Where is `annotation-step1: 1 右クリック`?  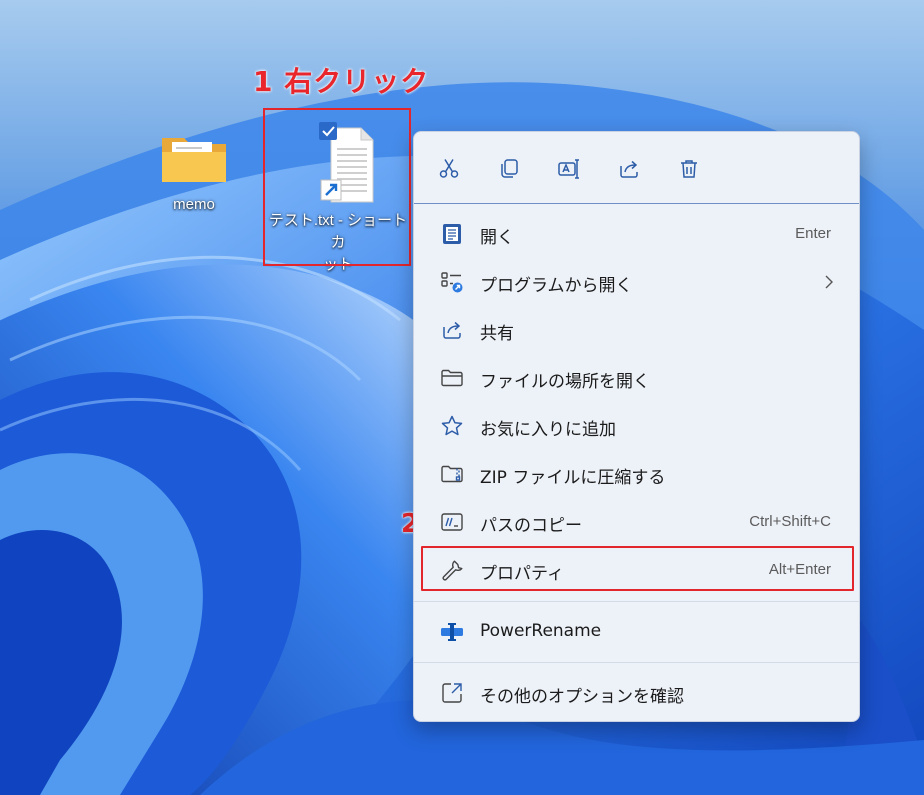
annotation-step1: 1 右クリック is located at coordinates (341, 81).